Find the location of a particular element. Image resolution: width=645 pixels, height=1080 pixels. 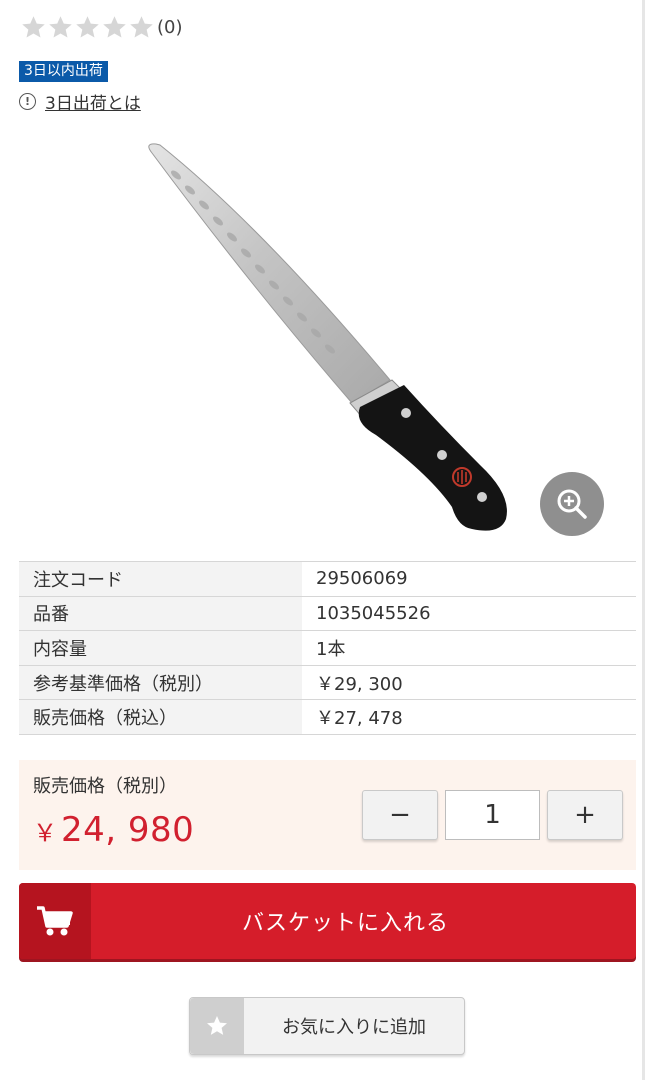

star-icon-container is located at coordinates (217, 1026).